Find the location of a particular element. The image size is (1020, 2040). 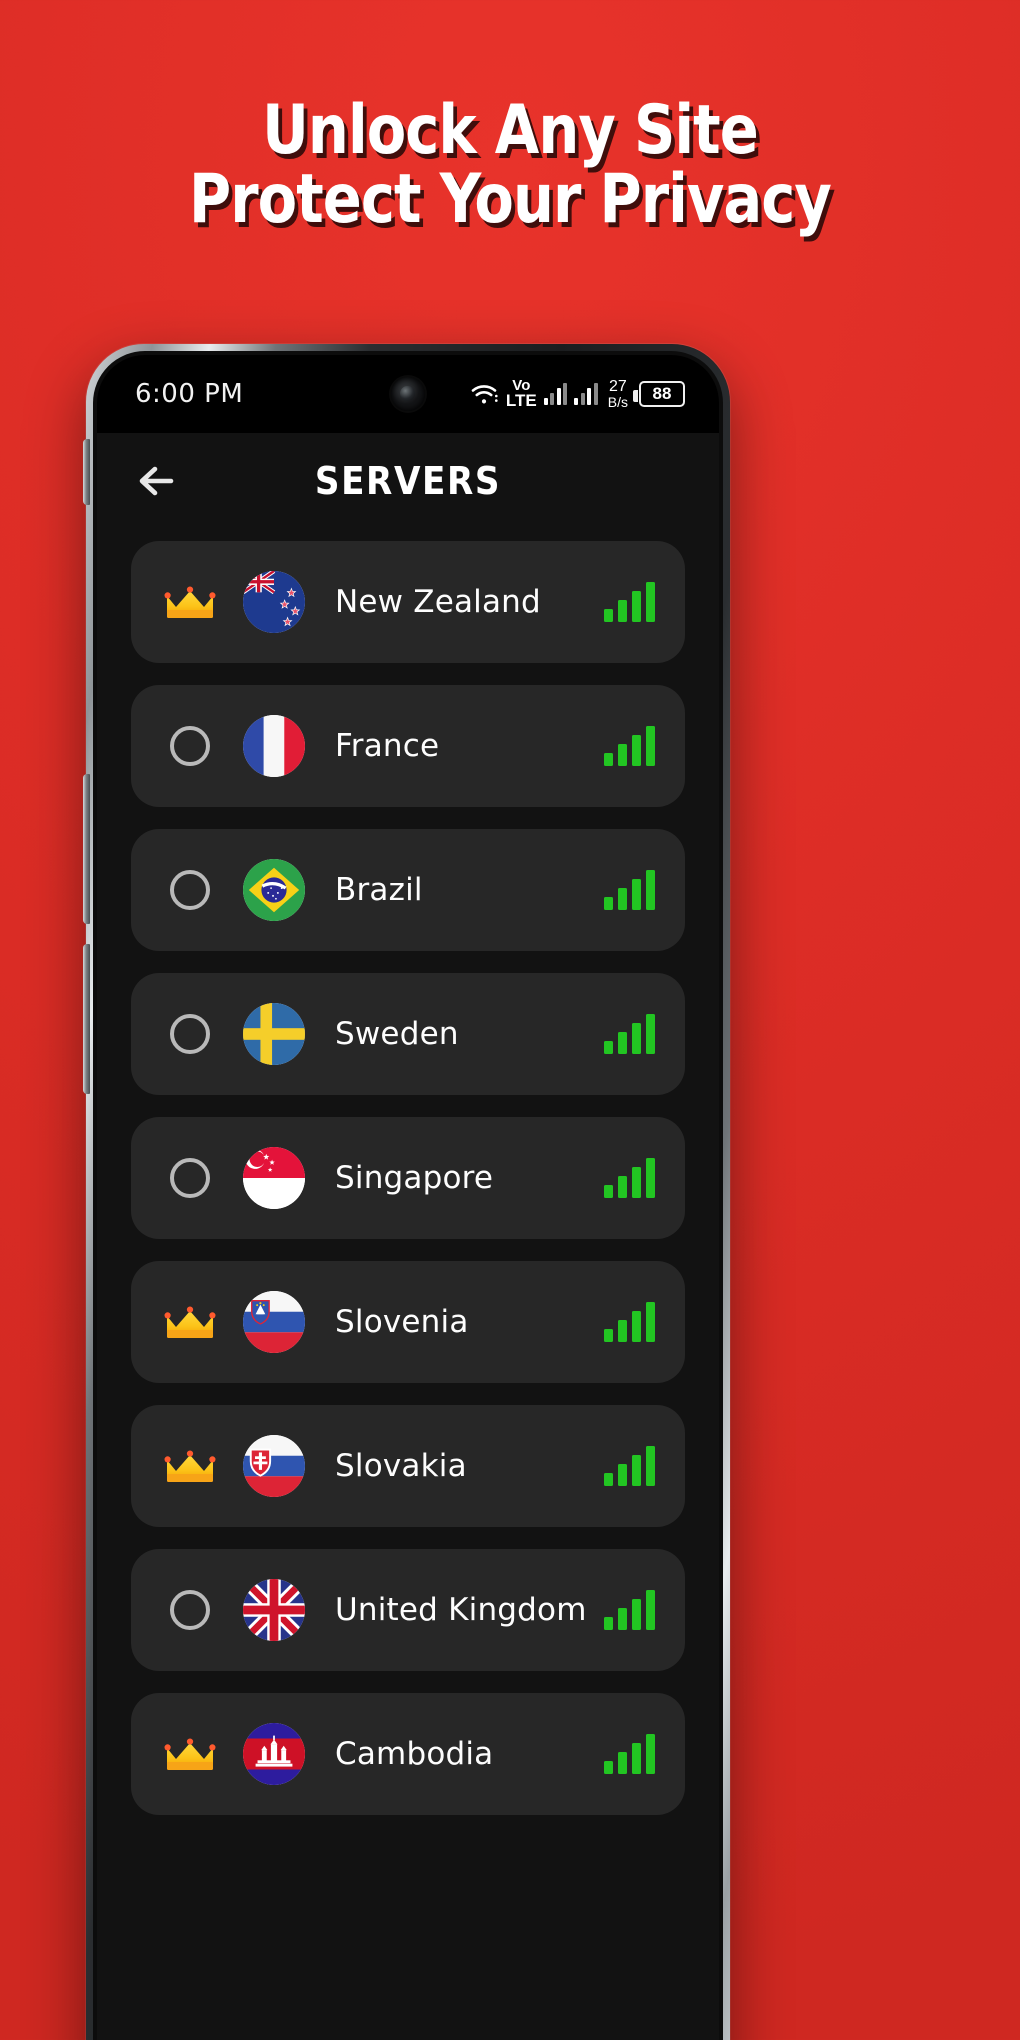

volte-label-bottom: LTE is located at coordinates (521, 401).